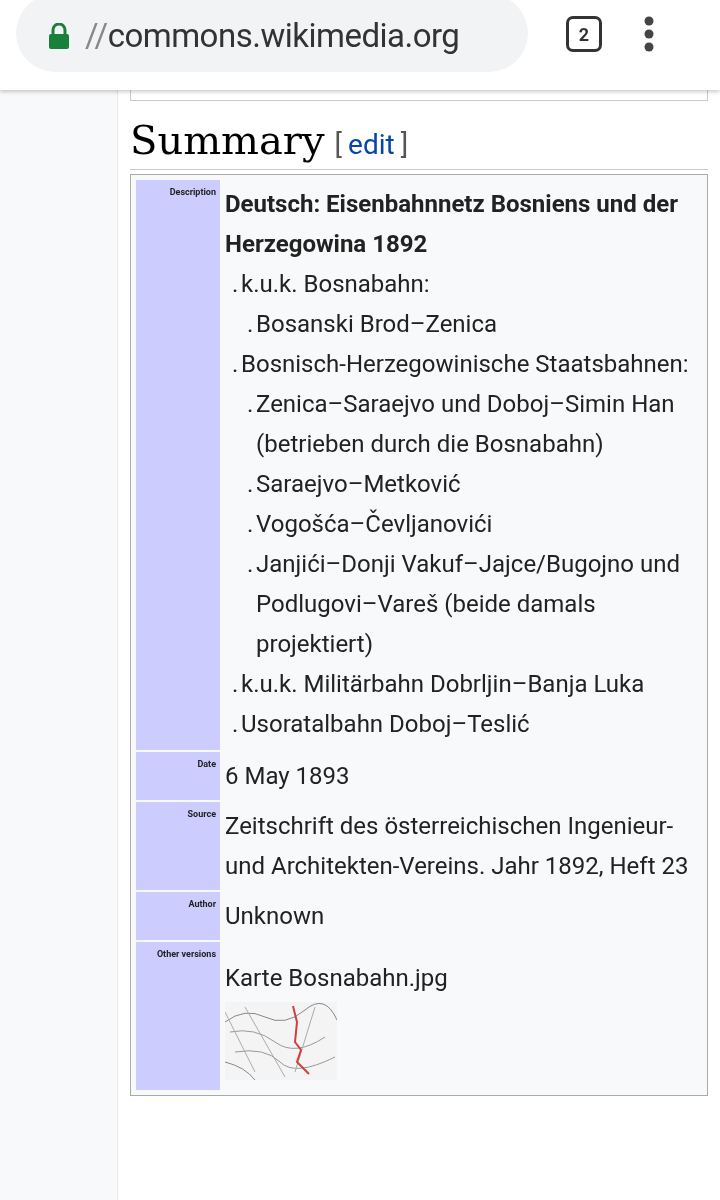 The image size is (720, 1200). I want to click on field-label: Source, so click(178, 846).